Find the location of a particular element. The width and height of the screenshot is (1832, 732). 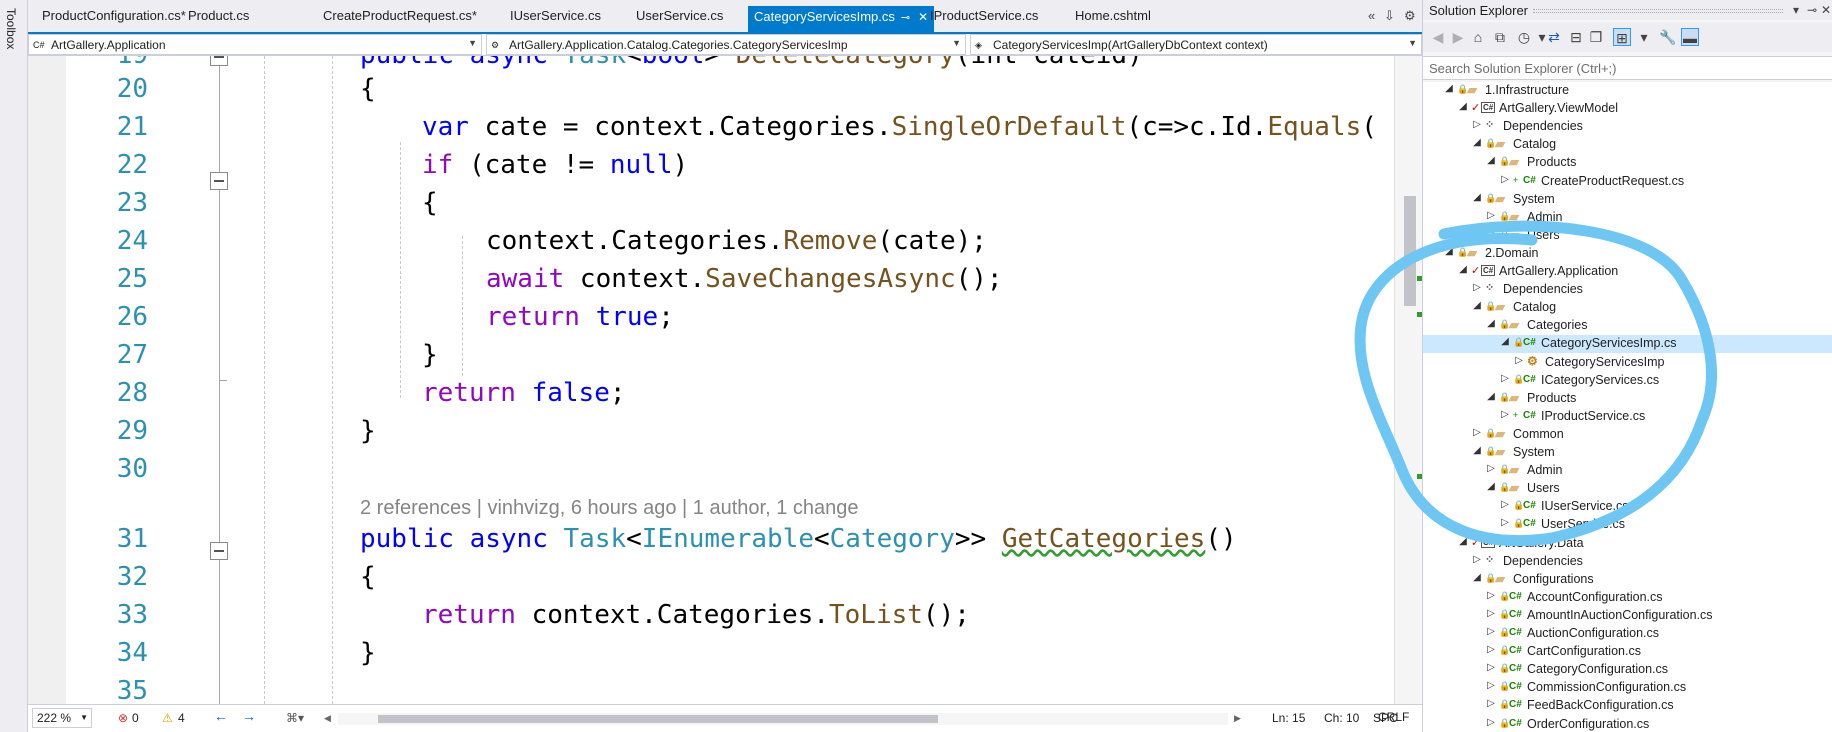

tree-item: ▷ 🔒 C# ICategoryServices.cs is located at coordinates (1627, 381).